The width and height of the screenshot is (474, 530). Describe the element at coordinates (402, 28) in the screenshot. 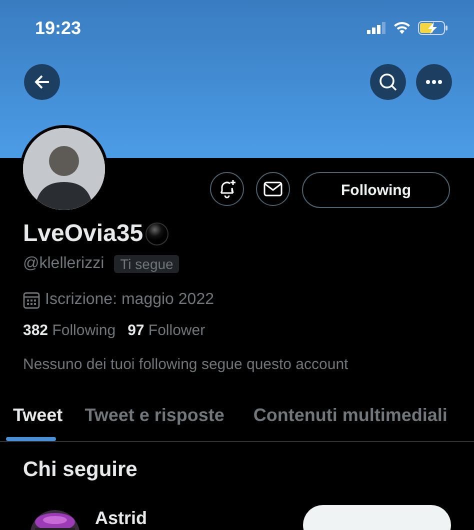

I see `wifi-icon` at that location.